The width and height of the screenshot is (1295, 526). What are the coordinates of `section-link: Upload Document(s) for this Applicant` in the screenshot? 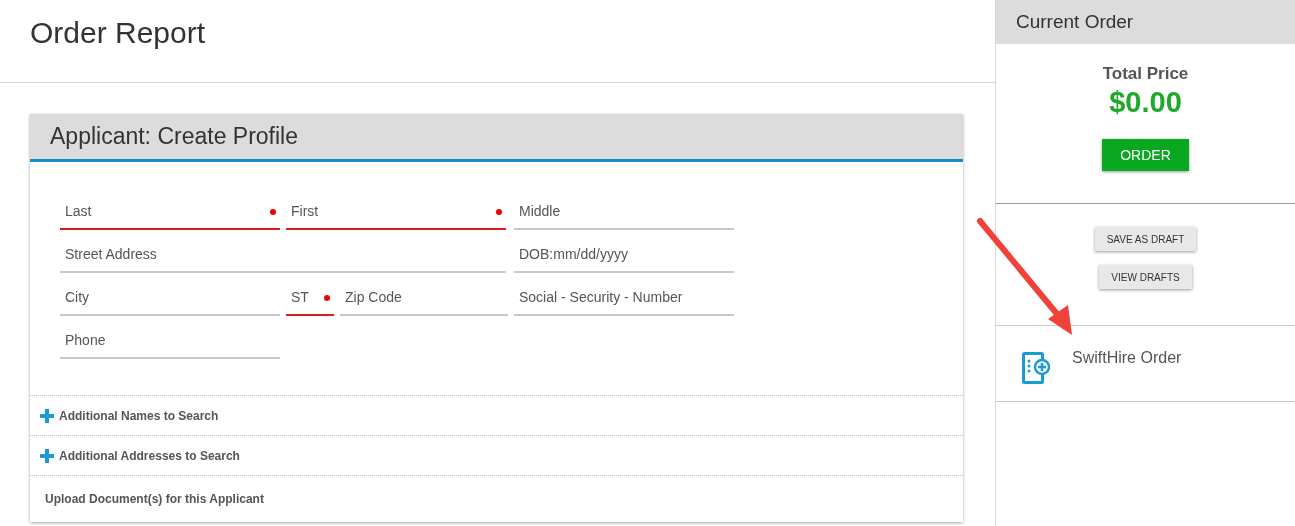 It's located at (152, 499).